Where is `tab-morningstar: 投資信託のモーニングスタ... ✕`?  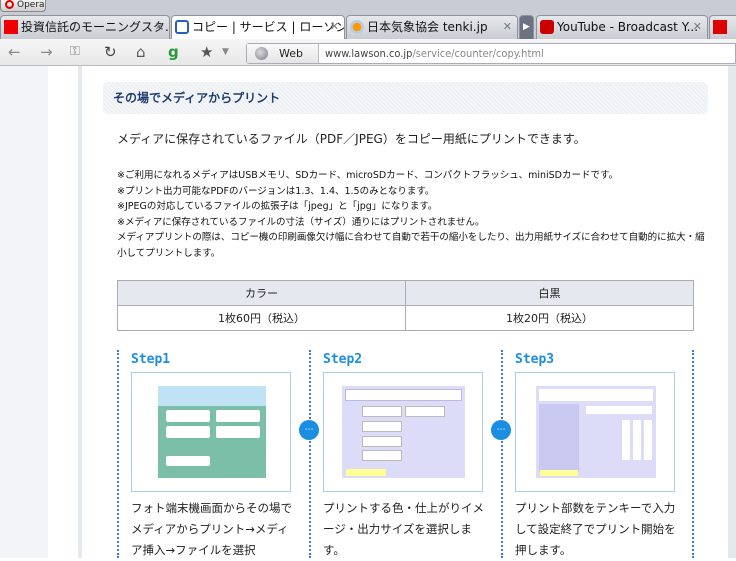
tab-morningstar: 投資信託のモーニングスタ... ✕ is located at coordinates (85, 27).